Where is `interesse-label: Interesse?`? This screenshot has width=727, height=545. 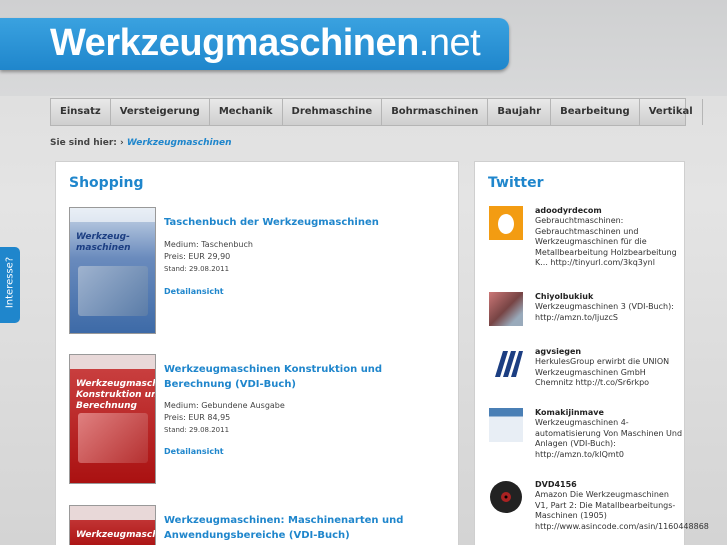
interesse-label: Interesse? is located at coordinates (10, 282).